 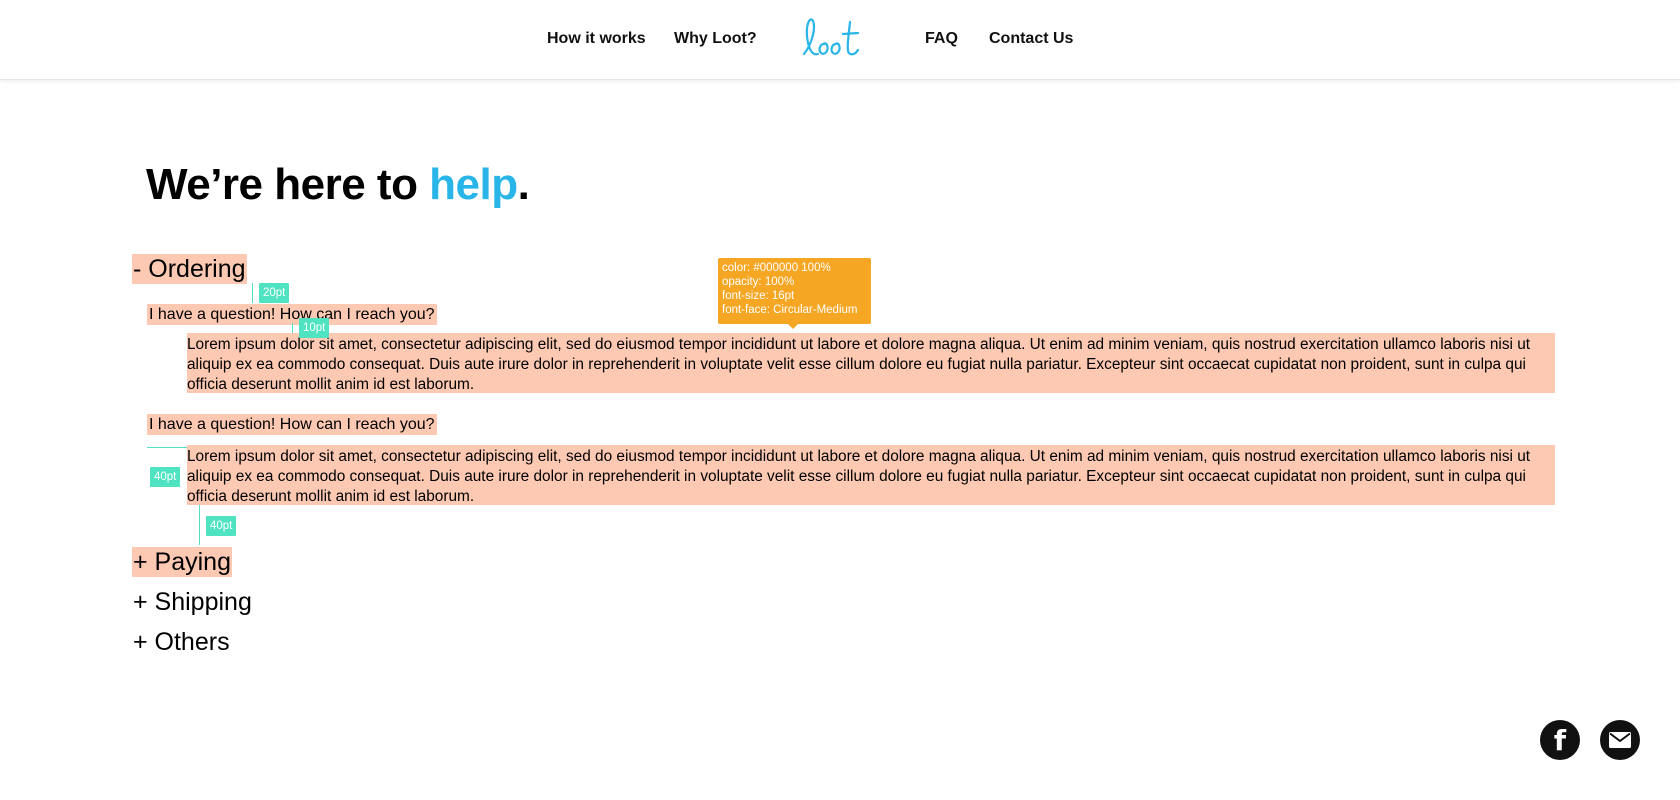 I want to click on spec-line-font-size: font-size: 16pt, so click(x=758, y=296).